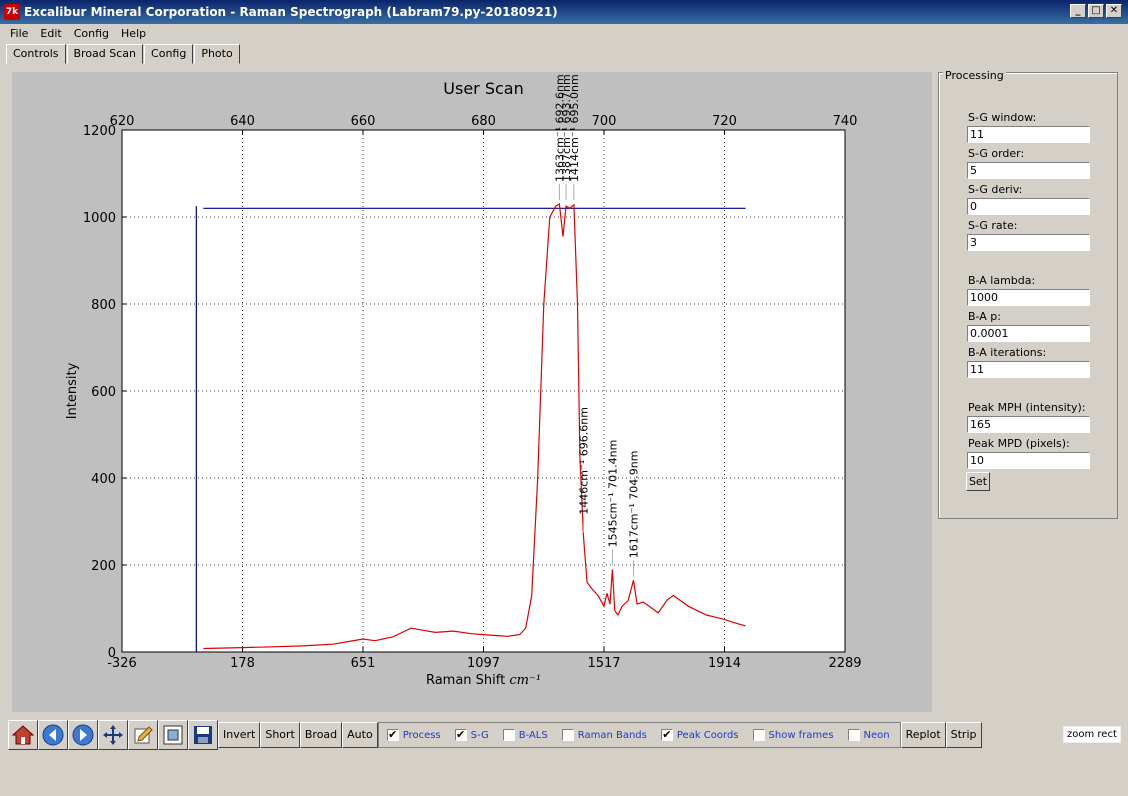 Image resolution: width=1128 pixels, height=796 pixels. What do you see at coordinates (460, 735) in the screenshot?
I see `sg-check-box: ✔` at bounding box center [460, 735].